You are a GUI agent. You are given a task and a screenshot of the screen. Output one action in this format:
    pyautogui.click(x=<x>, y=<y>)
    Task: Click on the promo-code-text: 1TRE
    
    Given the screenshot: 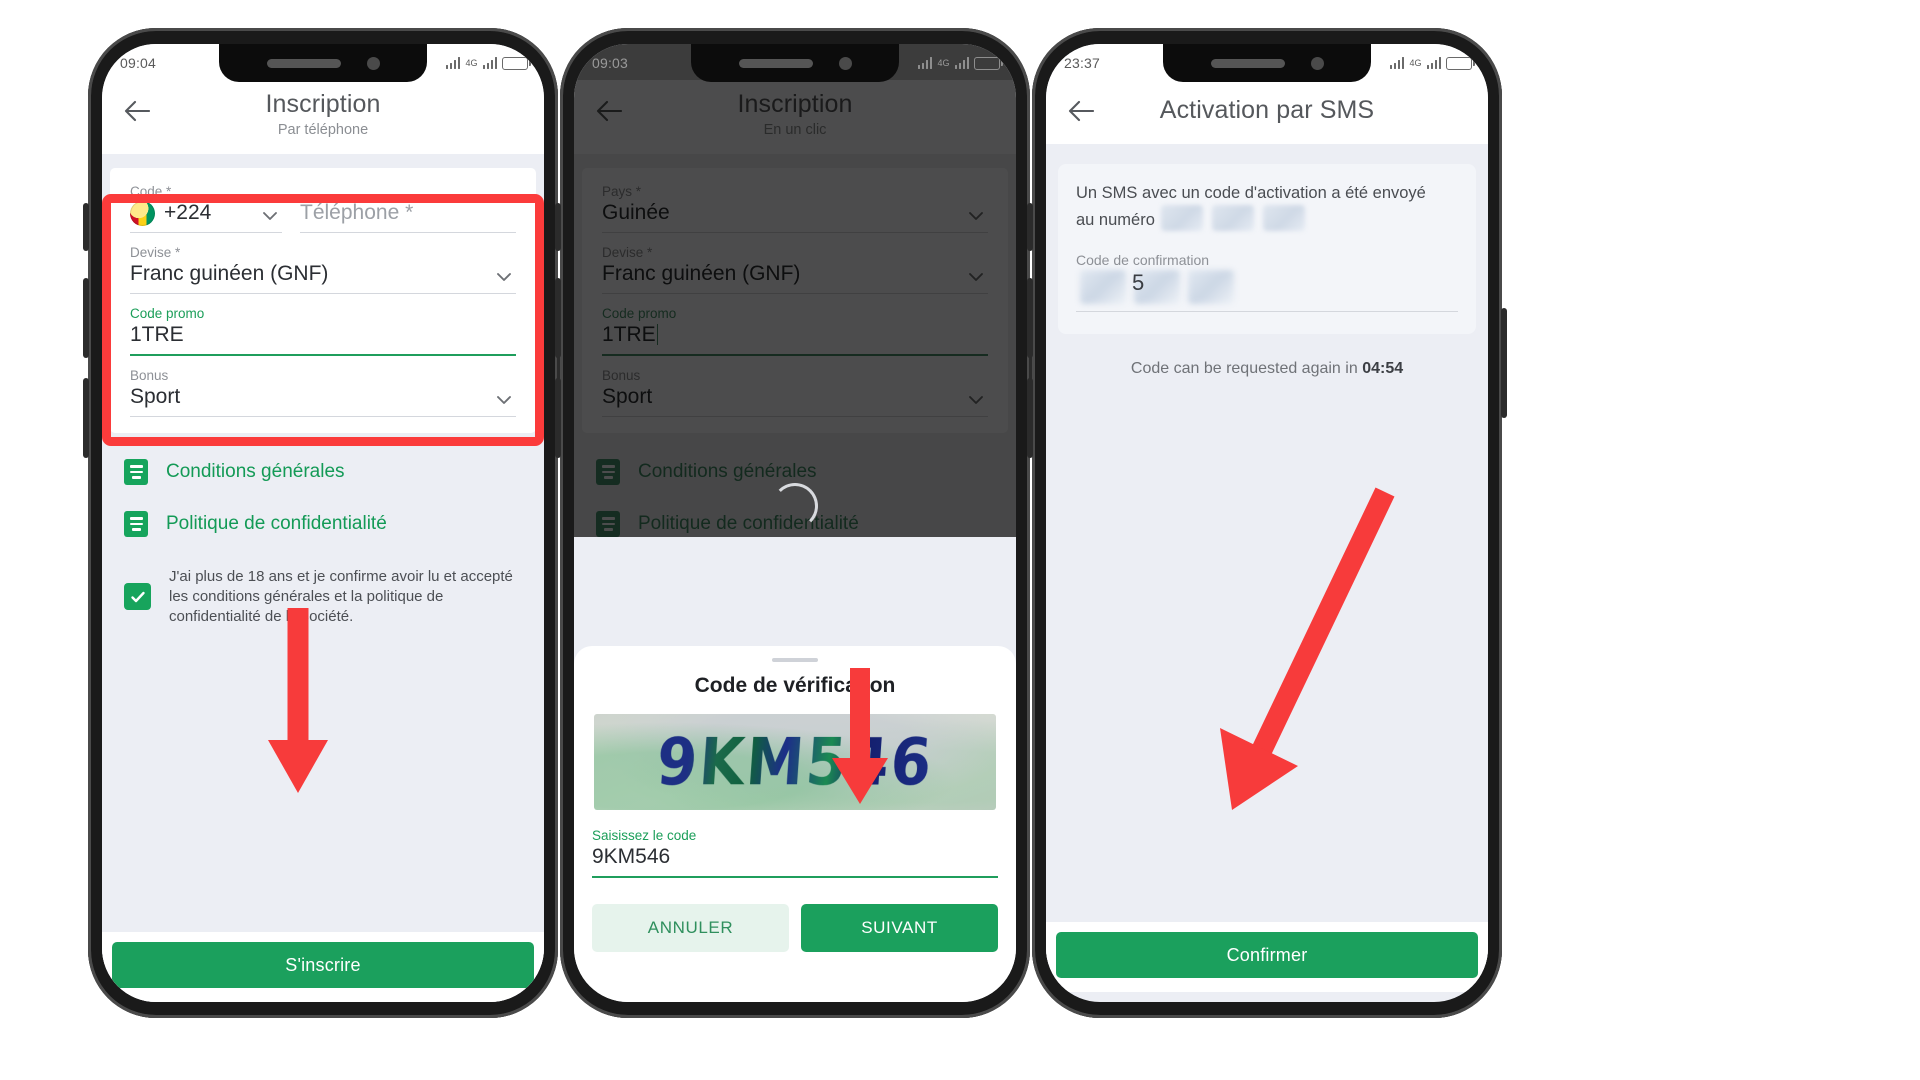 What is the action you would take?
    pyautogui.click(x=629, y=334)
    